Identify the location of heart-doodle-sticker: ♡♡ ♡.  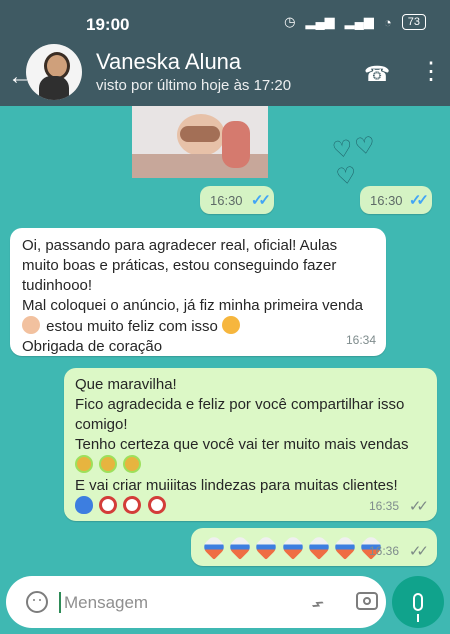
(356, 161).